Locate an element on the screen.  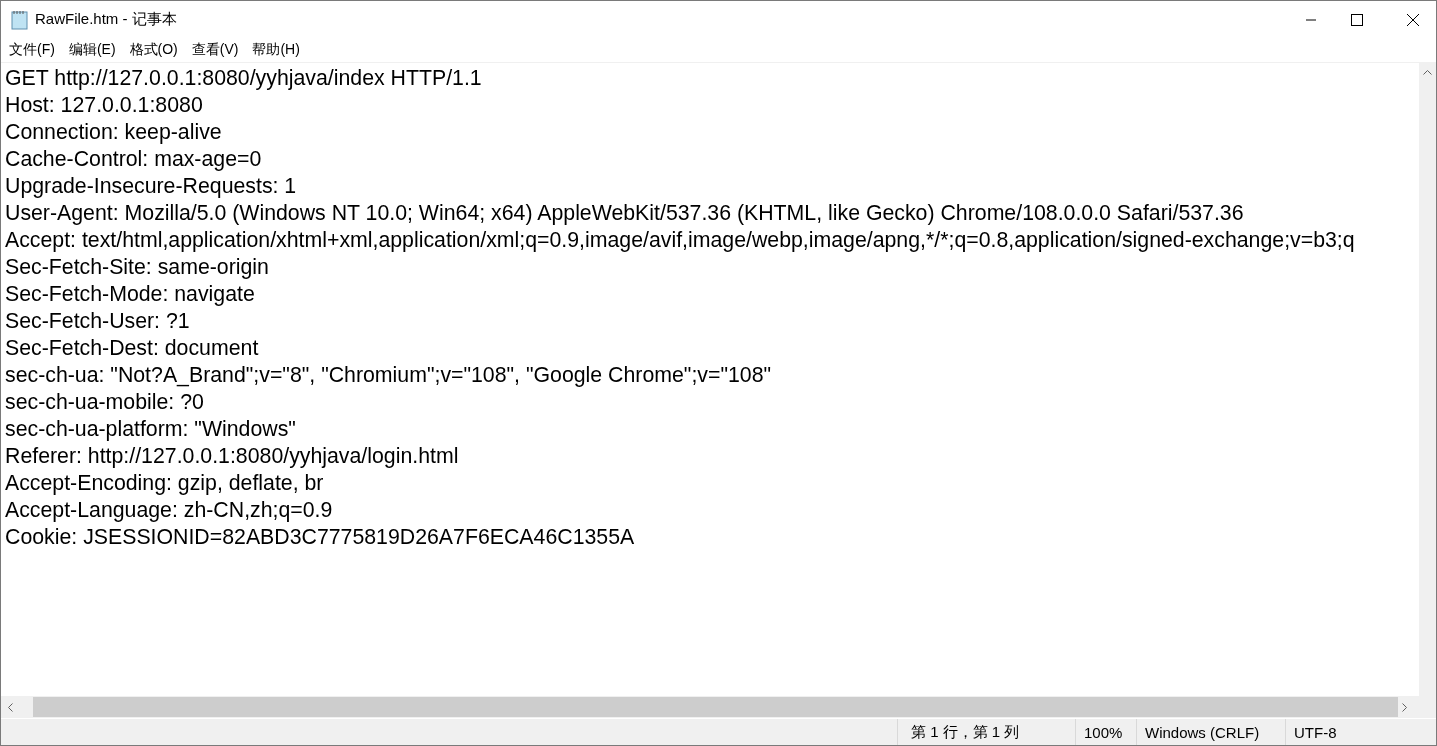
text-line: Sec-Fetch-Dest: document is located at coordinates (132, 348).